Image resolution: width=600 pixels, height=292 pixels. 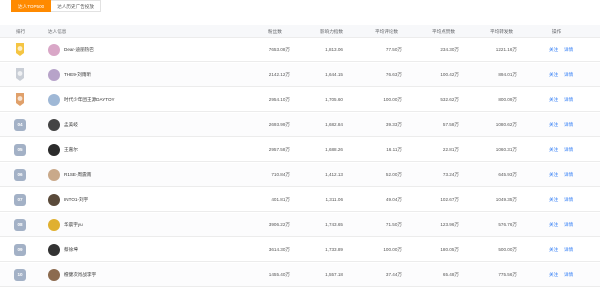 I want to click on avg-comments: 37.44万, so click(x=393, y=274).